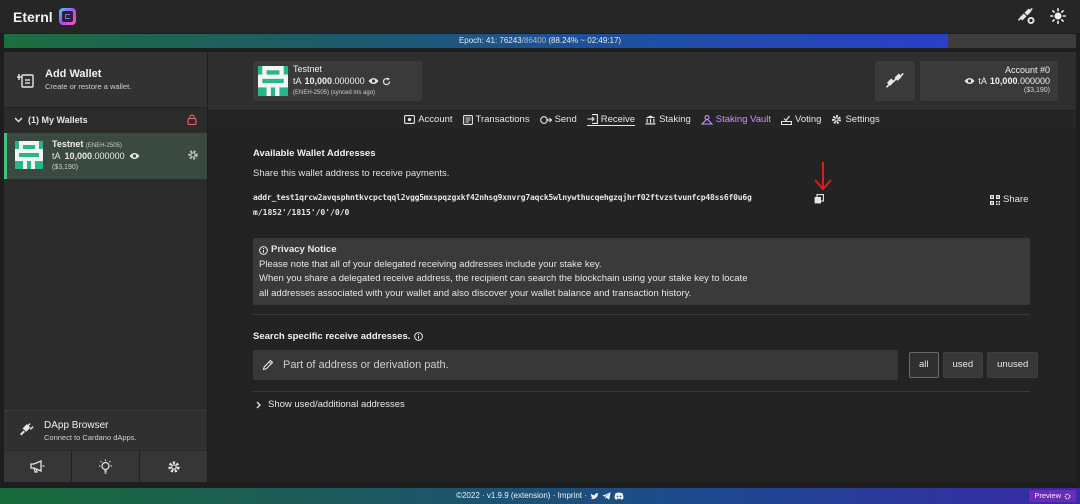  I want to click on sidebar-footer-buttons, so click(105, 466).